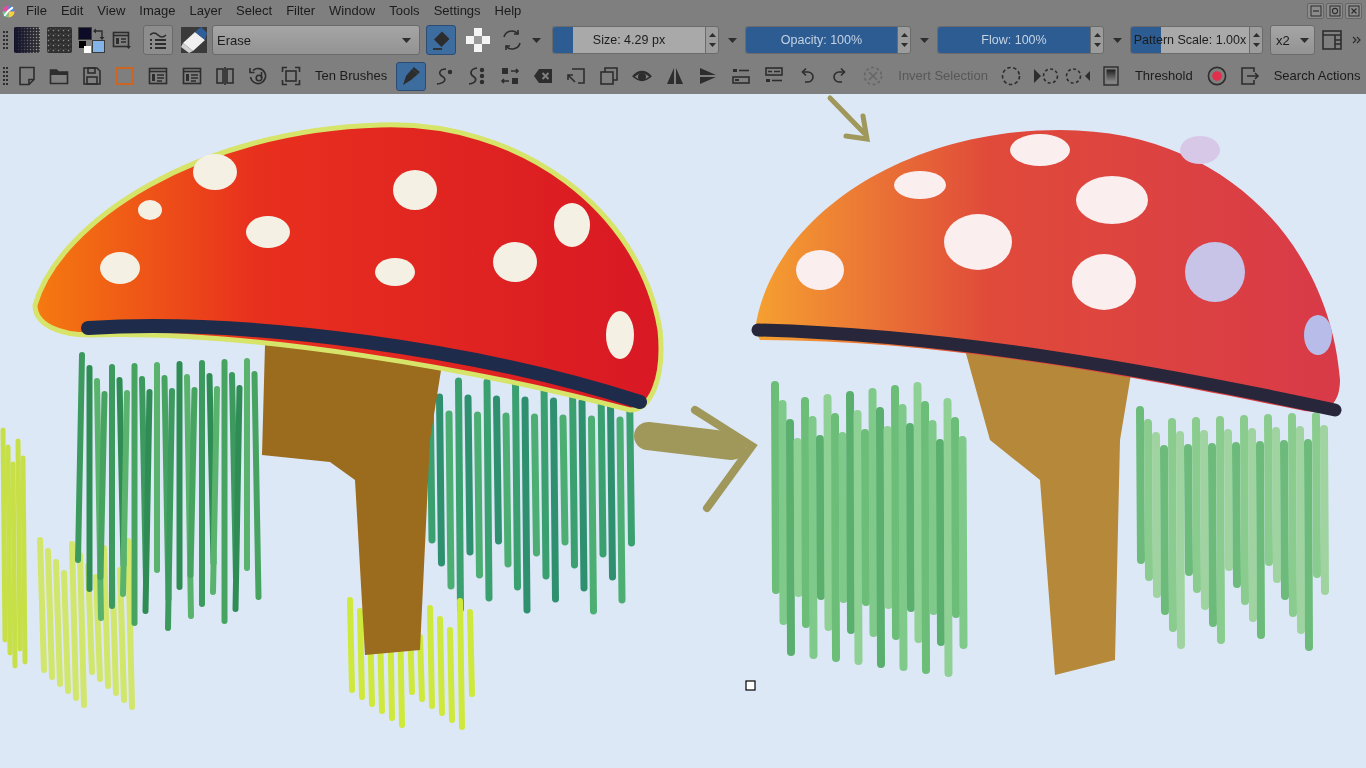 This screenshot has height=768, width=1366. Describe the element at coordinates (821, 40) in the screenshot. I see `opacity-slider: Opacity: 100%` at that location.